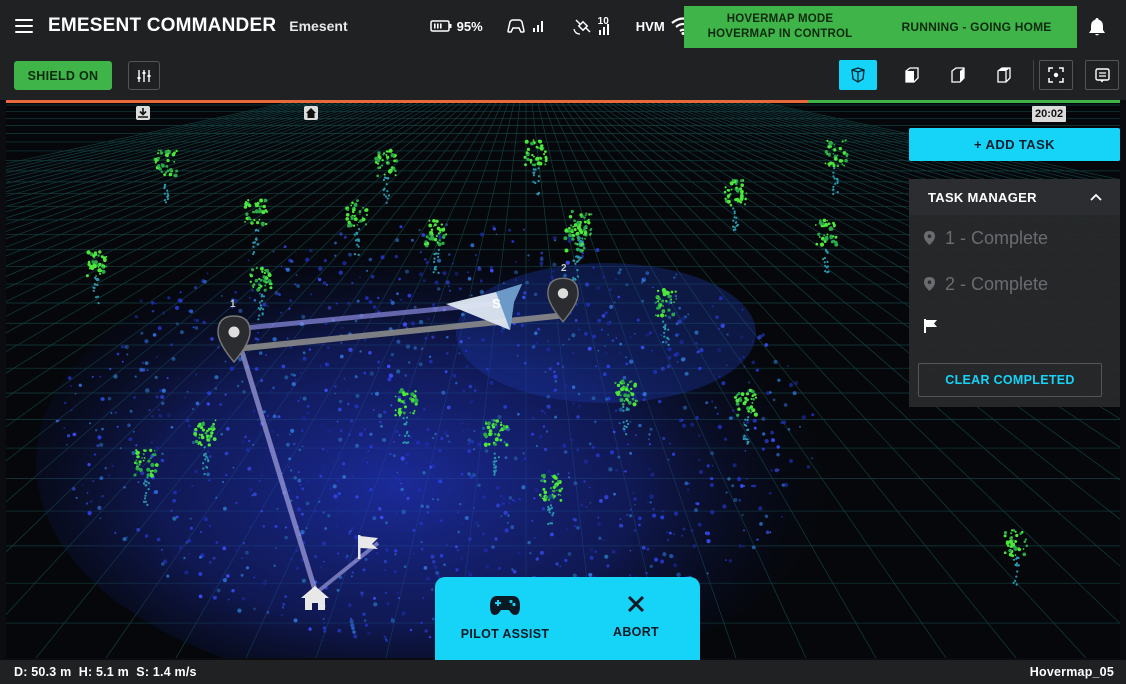 This screenshot has height=684, width=1126. I want to click on task-item-1: 1 - Complete, so click(1014, 238).